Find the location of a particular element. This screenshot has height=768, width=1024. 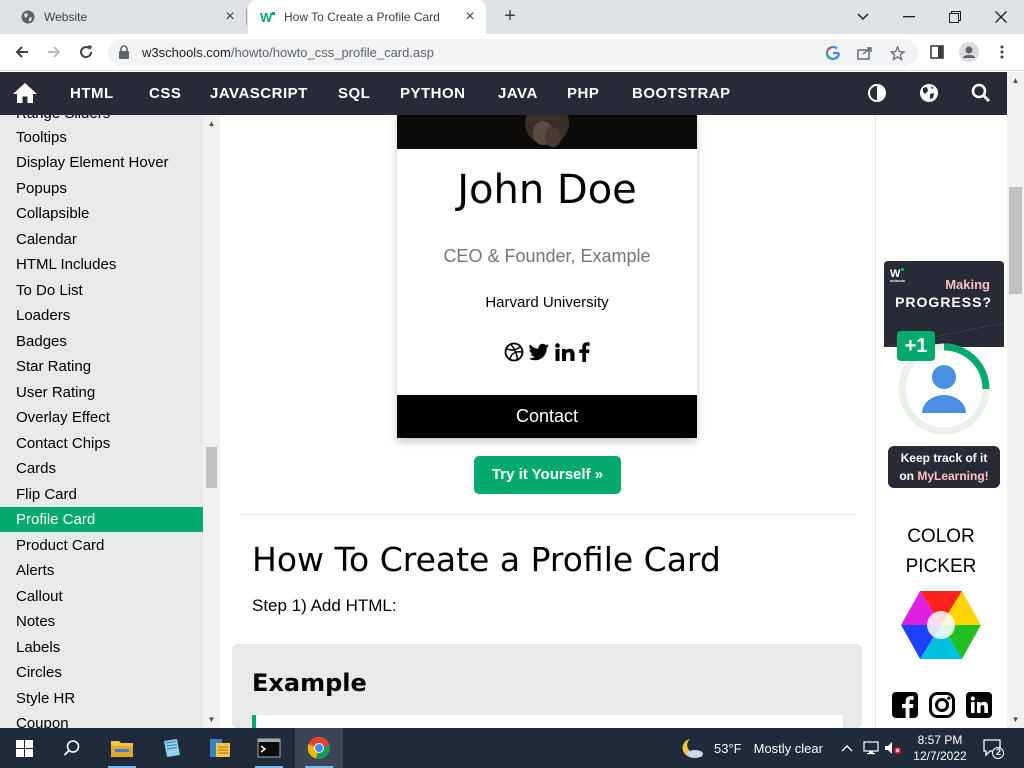

sidebar-item-tooltips: Tooltips is located at coordinates (101, 137).